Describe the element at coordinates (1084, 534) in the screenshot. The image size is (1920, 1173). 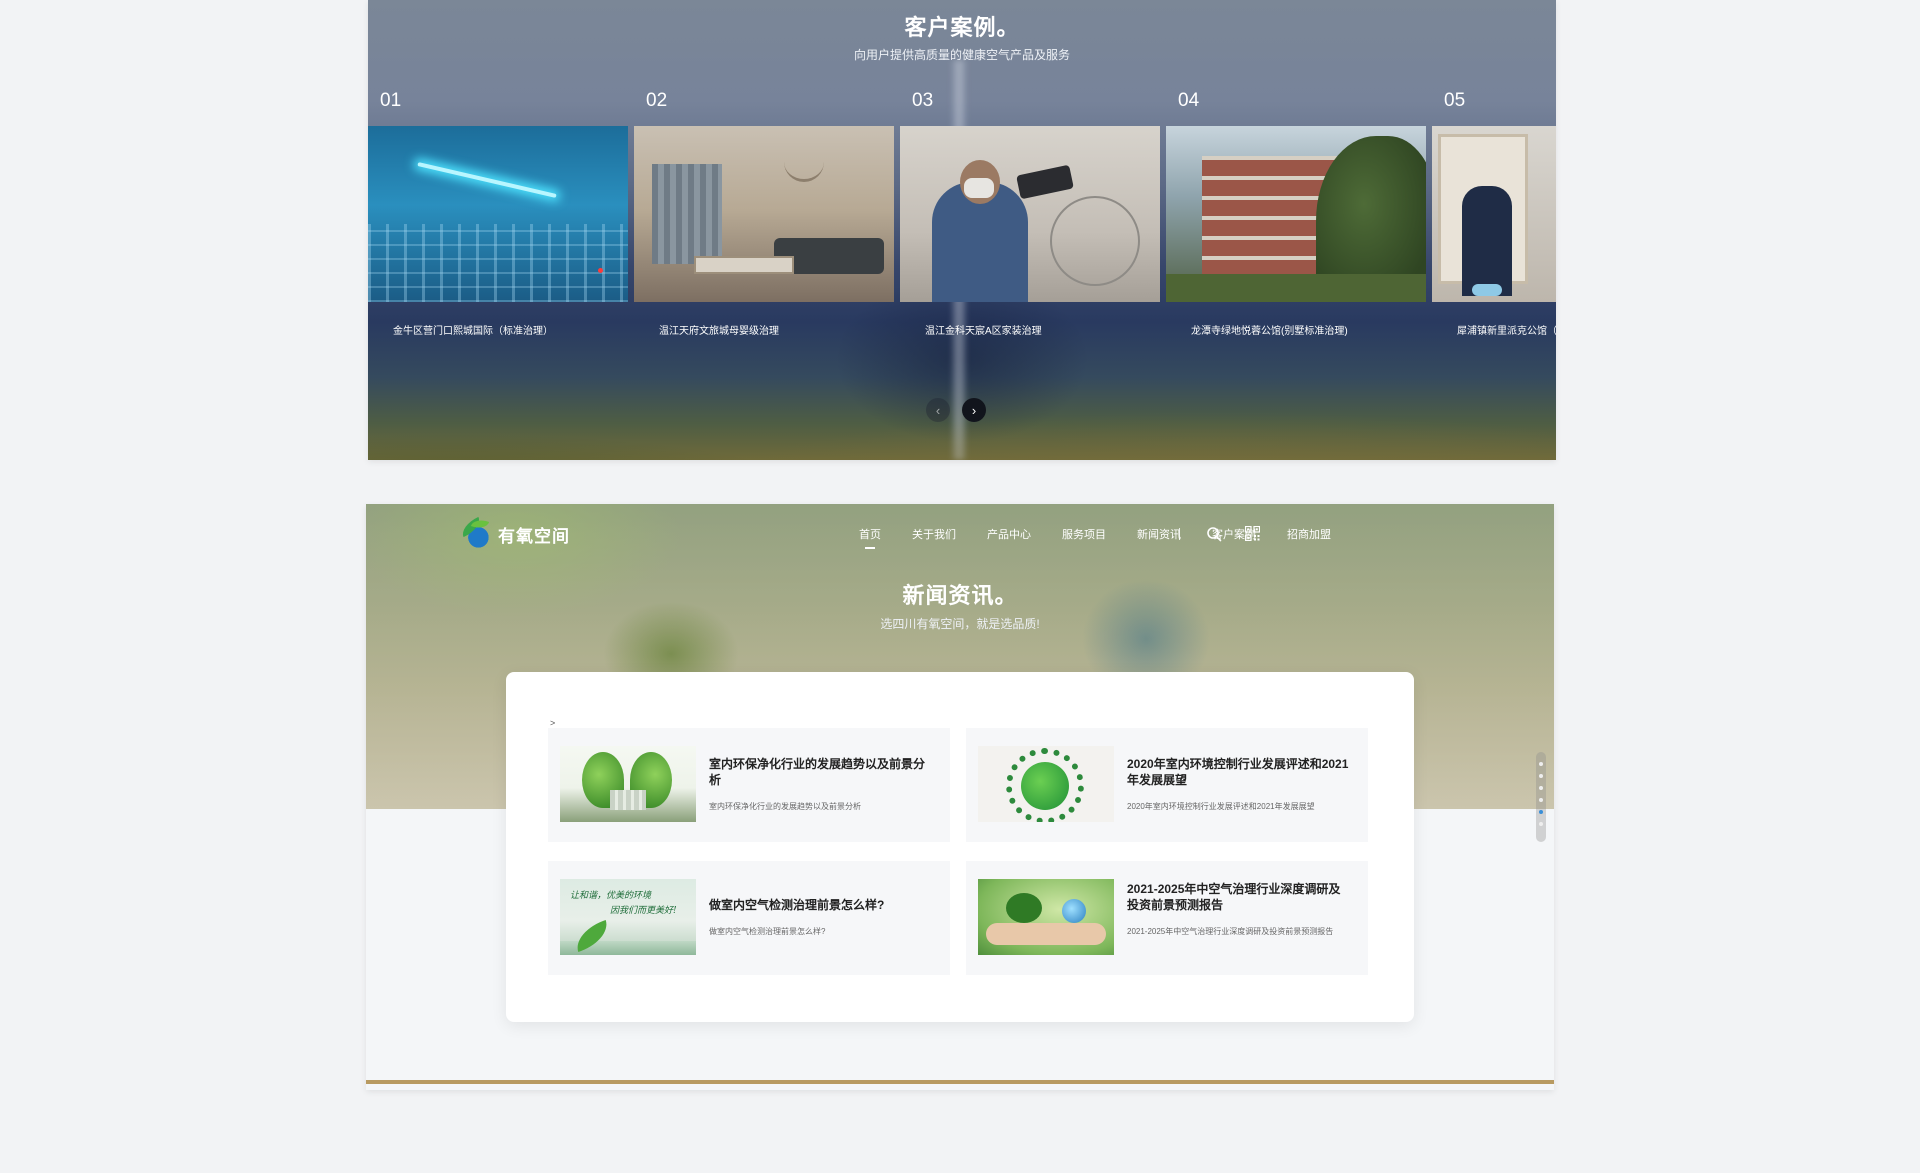
I see `nav-item-services: 服务项目` at that location.